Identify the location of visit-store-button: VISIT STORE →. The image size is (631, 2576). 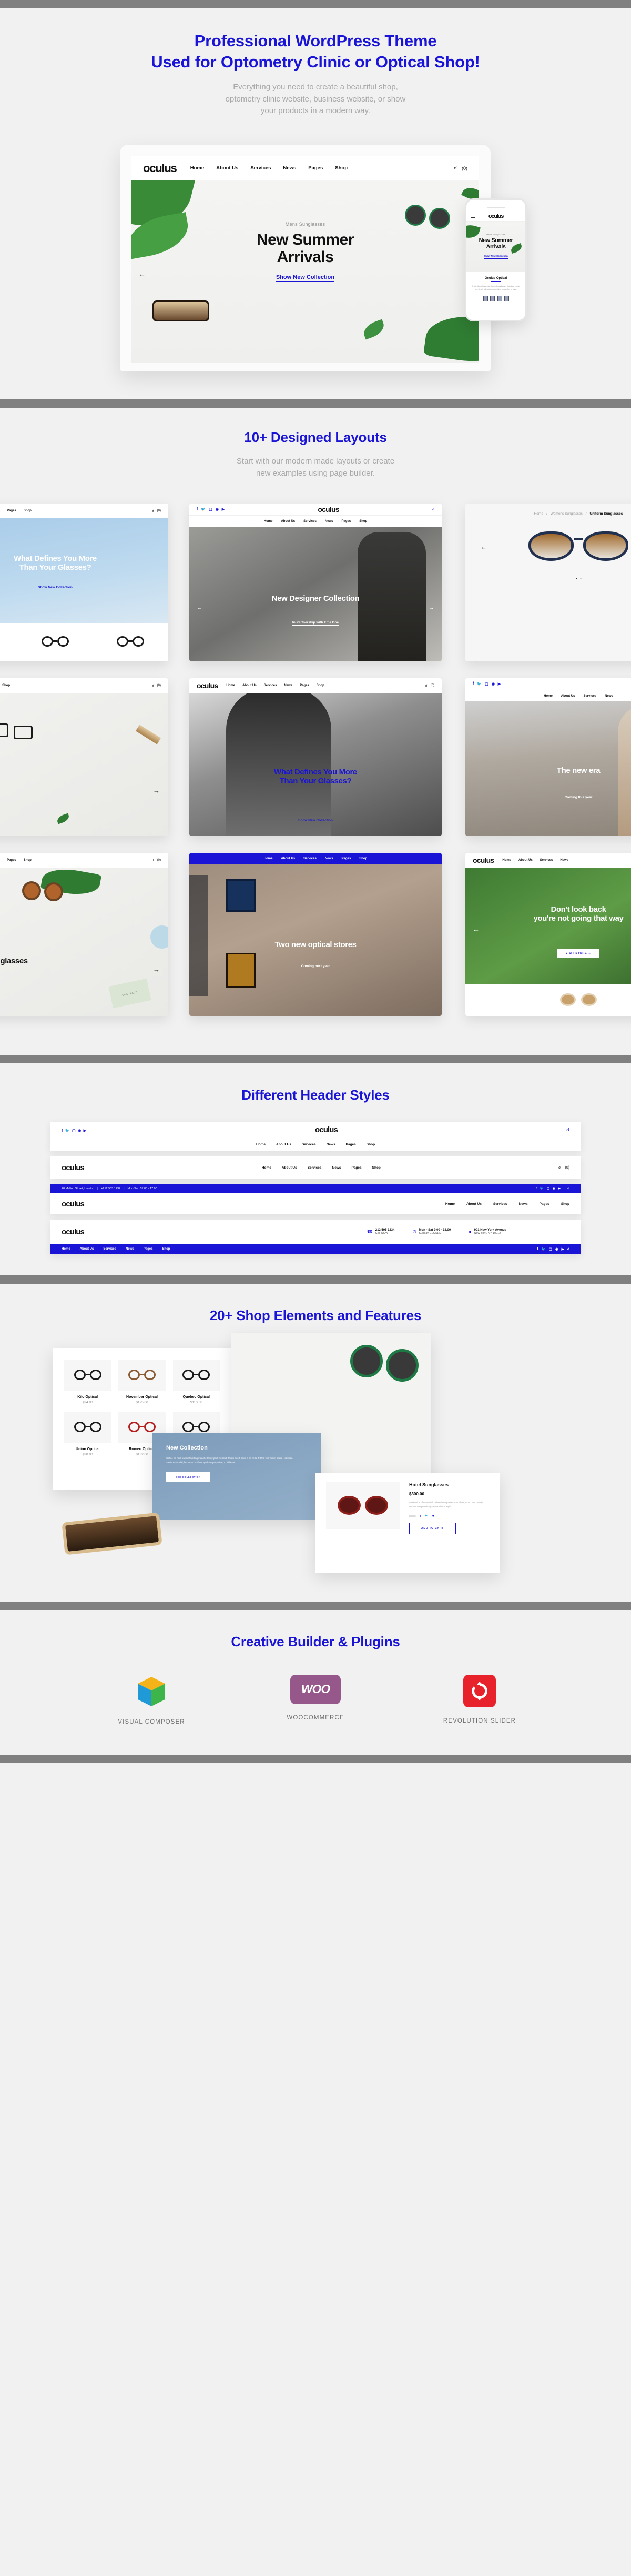
(578, 954).